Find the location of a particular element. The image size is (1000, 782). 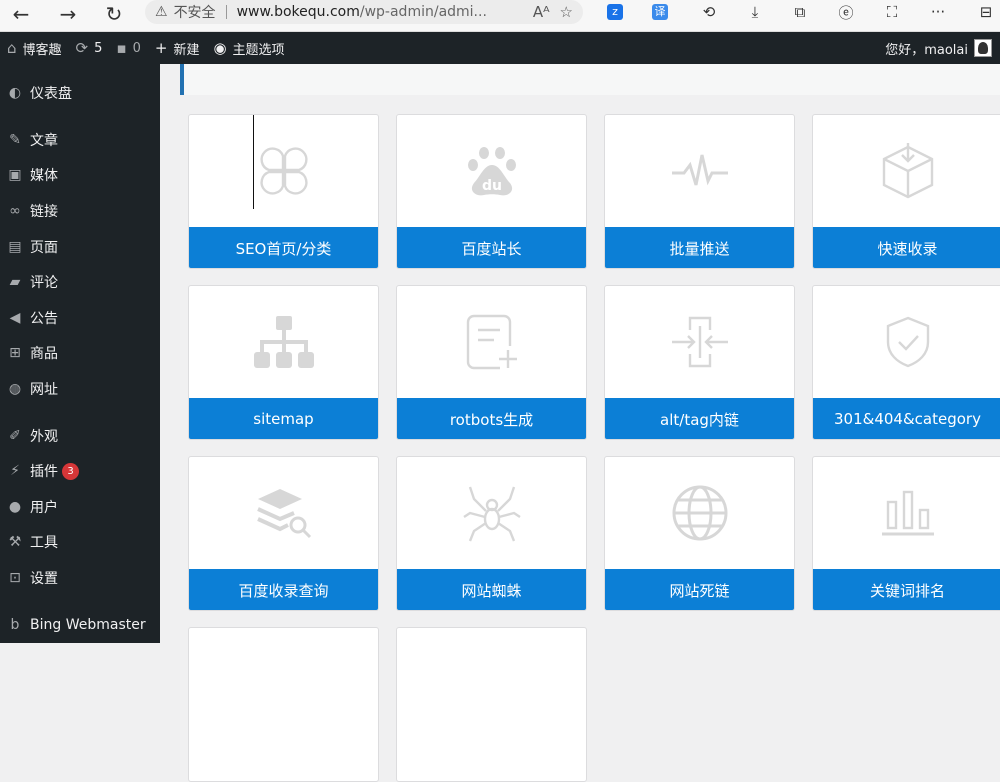

card-robots: rotbots生成 is located at coordinates (491, 362).